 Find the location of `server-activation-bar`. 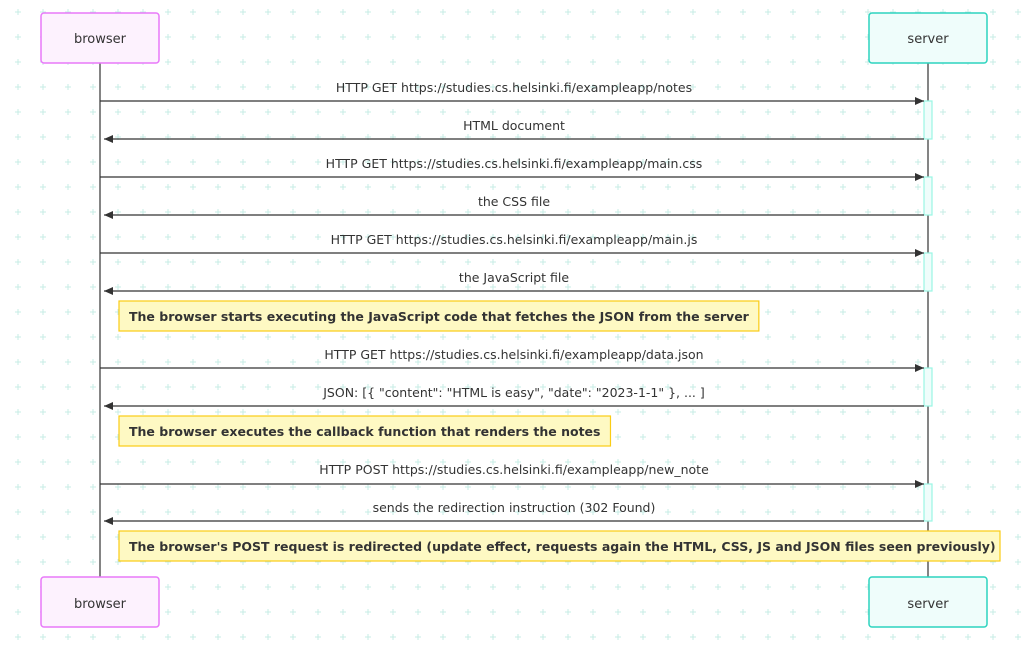

server-activation-bar is located at coordinates (928, 196).